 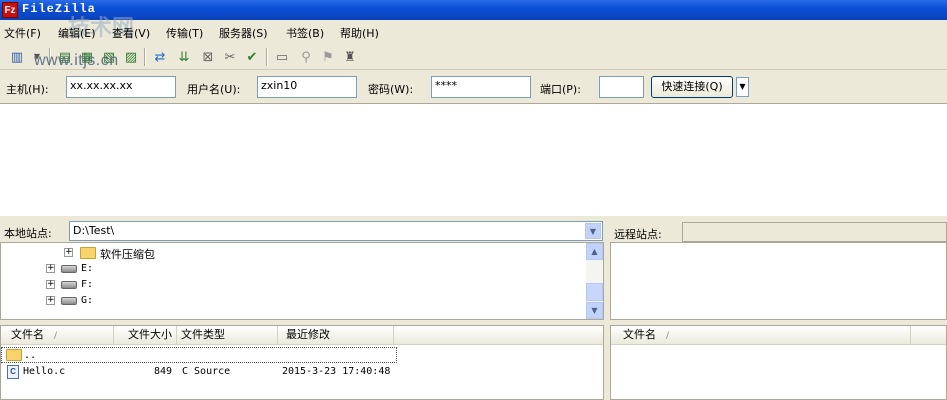 I want to click on directory-comparison-icon: ⚲, so click(x=306, y=57).